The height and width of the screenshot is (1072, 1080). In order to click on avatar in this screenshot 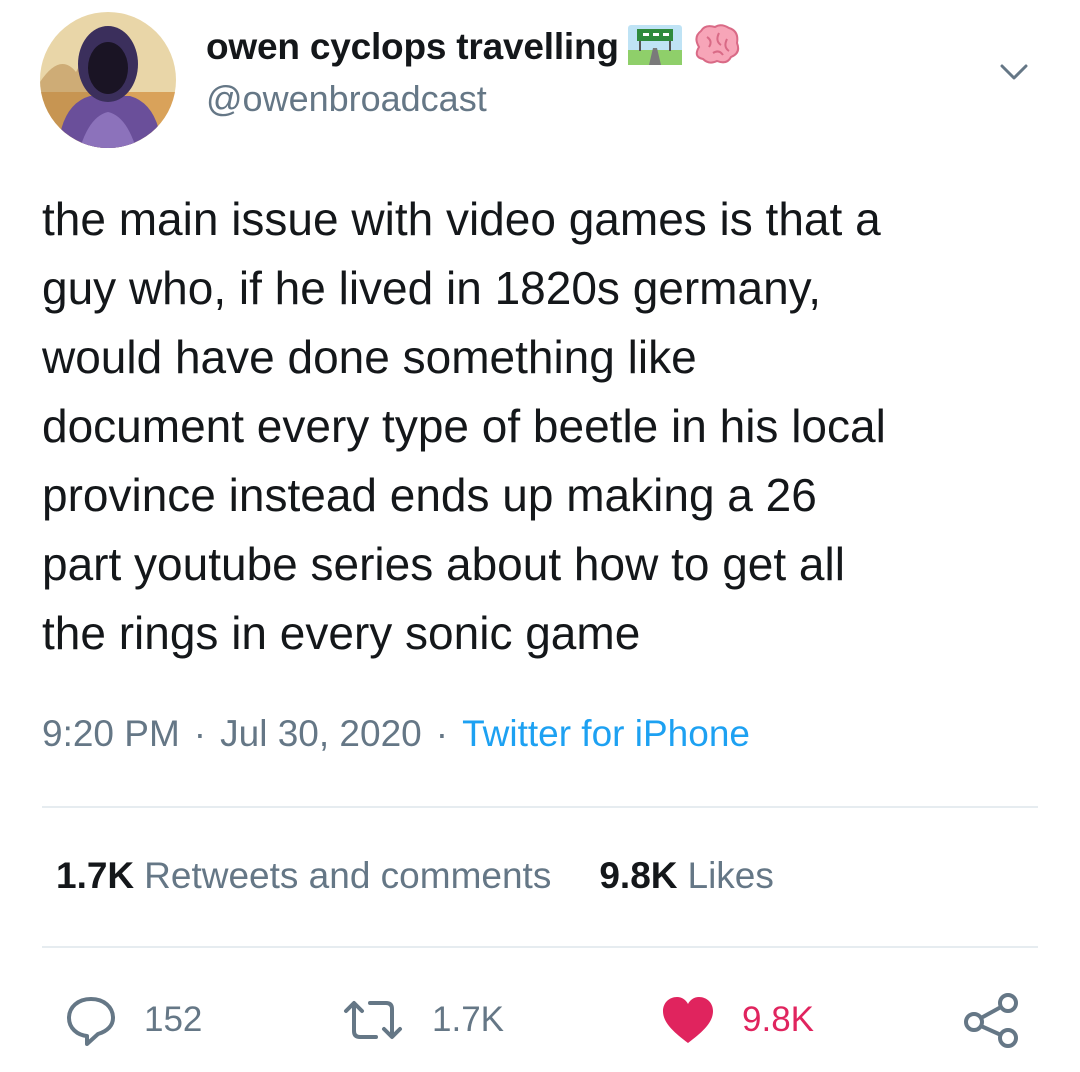, I will do `click(108, 80)`.